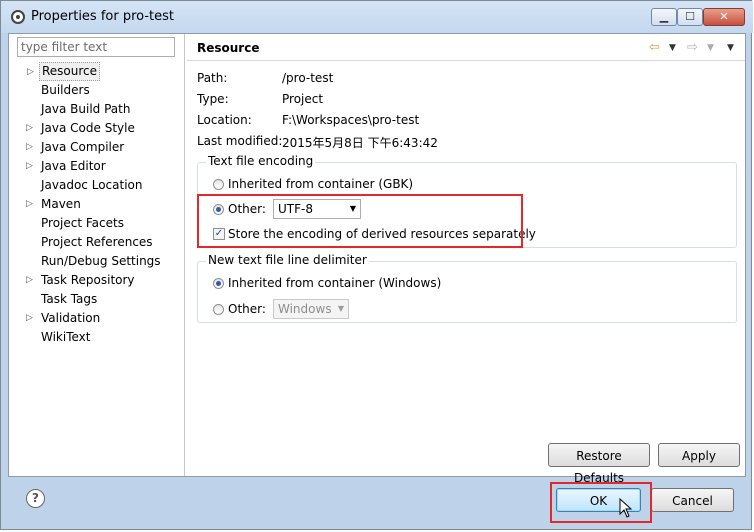 The width and height of the screenshot is (754, 532). Describe the element at coordinates (247, 309) in the screenshot. I see `other-delimiter-label: Other:` at that location.